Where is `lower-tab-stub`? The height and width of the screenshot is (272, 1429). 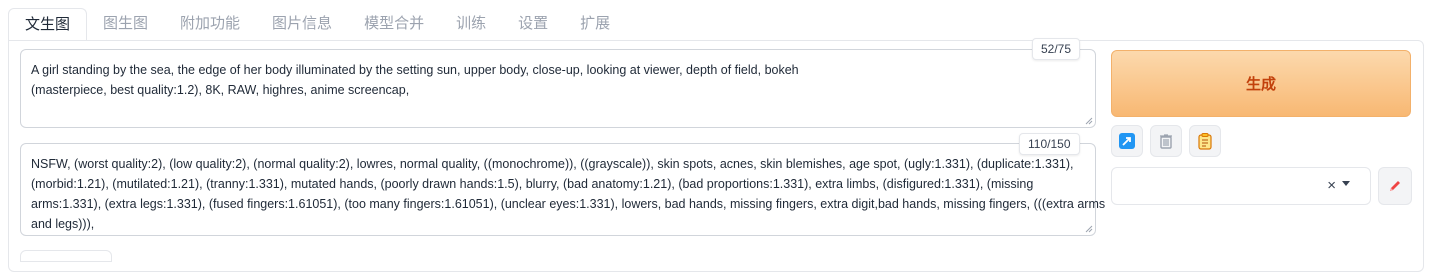 lower-tab-stub is located at coordinates (66, 256).